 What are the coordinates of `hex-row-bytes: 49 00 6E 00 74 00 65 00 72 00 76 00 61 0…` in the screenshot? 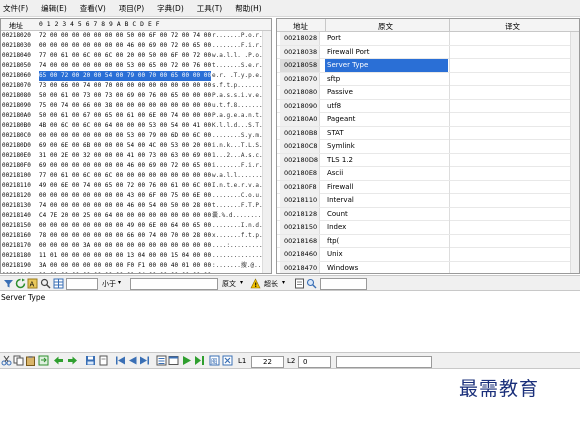 It's located at (125, 186).